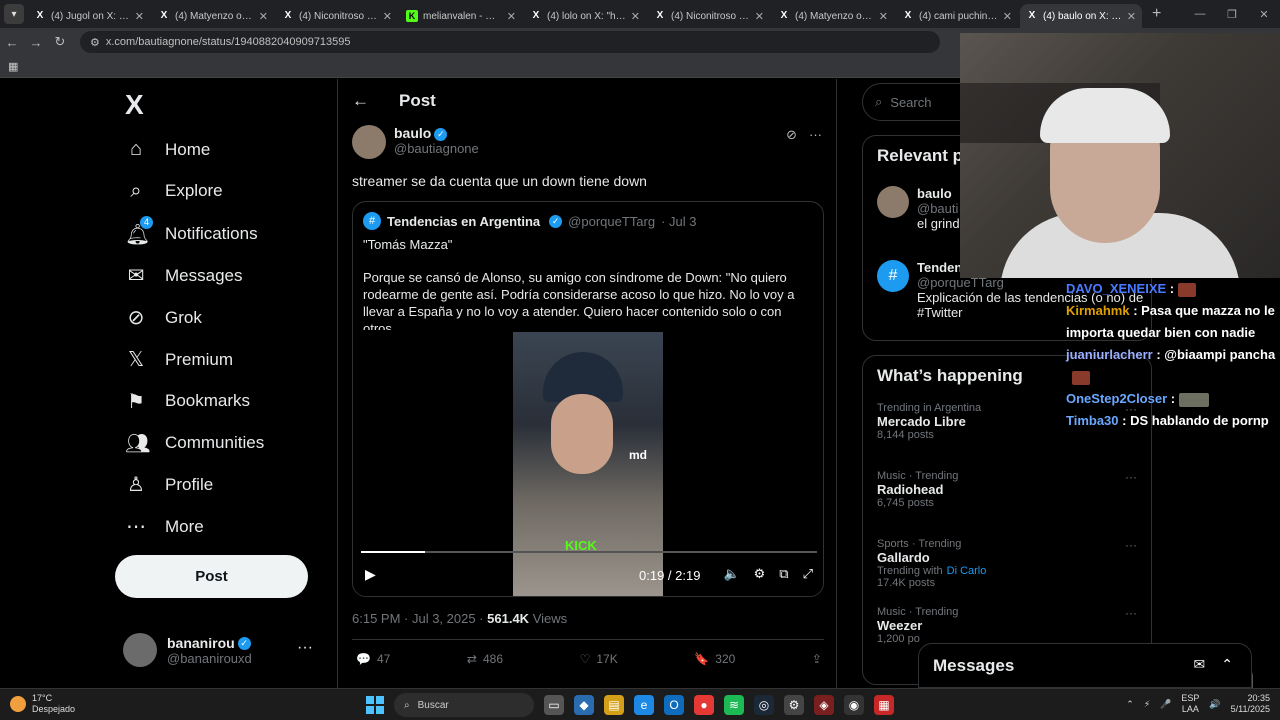  I want to click on x-logo: X, so click(134, 105).